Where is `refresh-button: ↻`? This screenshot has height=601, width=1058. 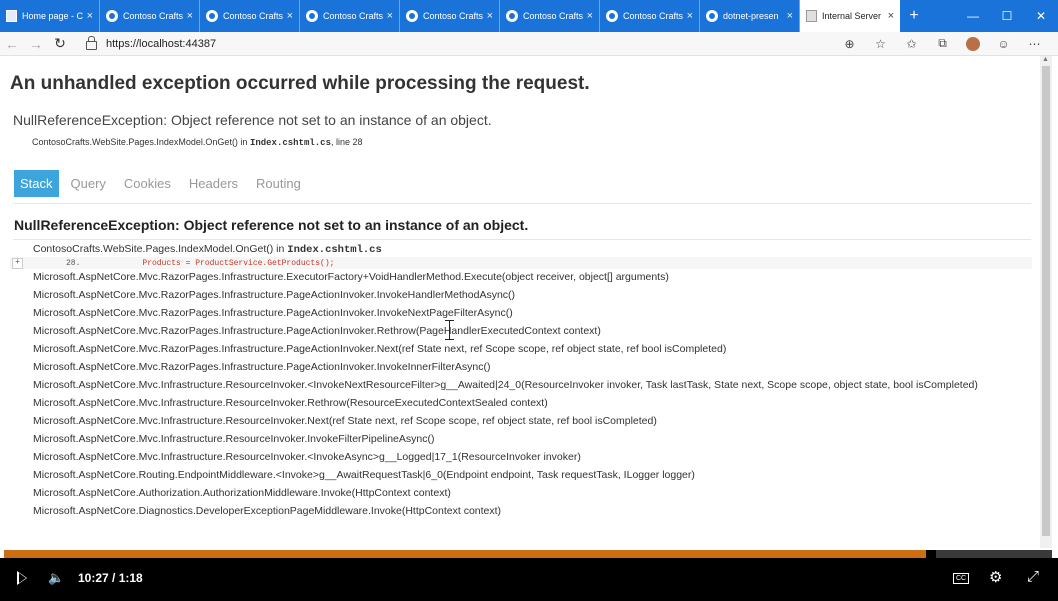 refresh-button: ↻ is located at coordinates (60, 43).